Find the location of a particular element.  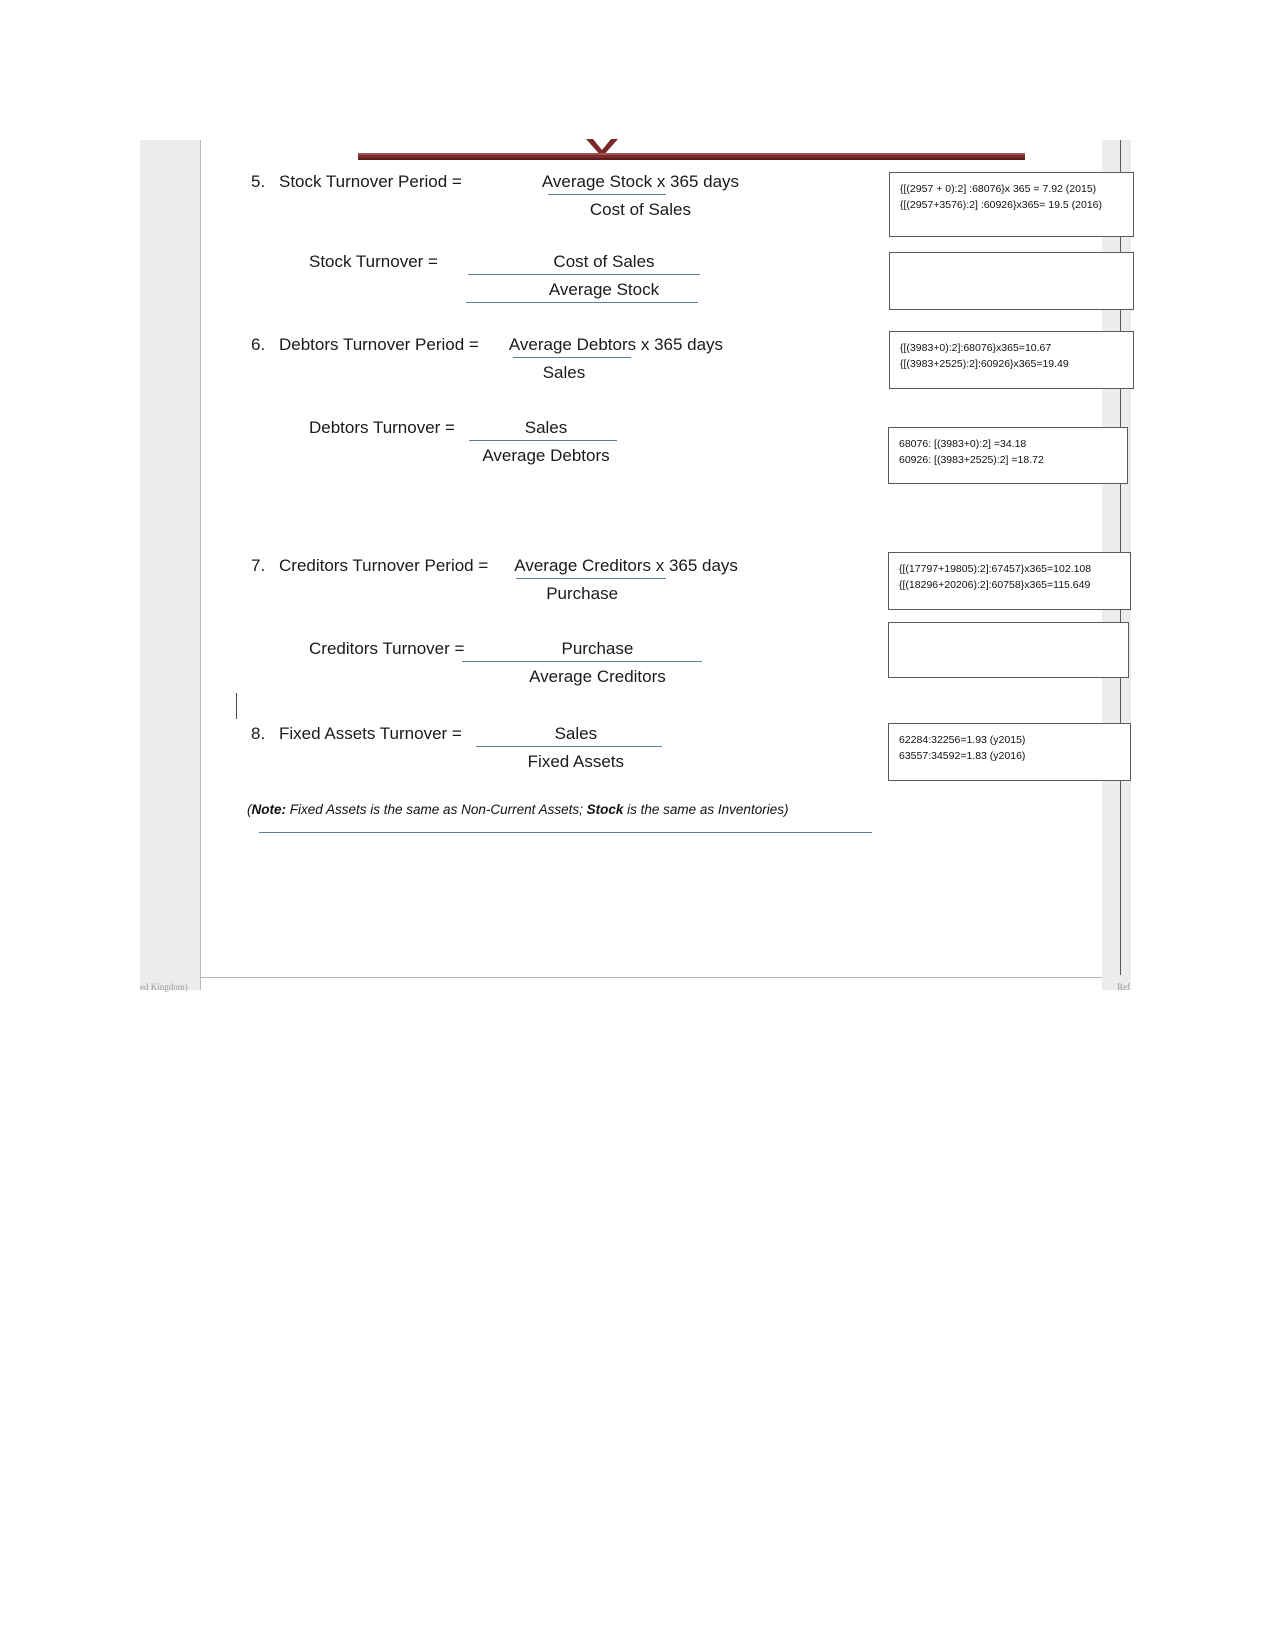

formula-label: Stock Turnover Period = is located at coordinates (370, 181).